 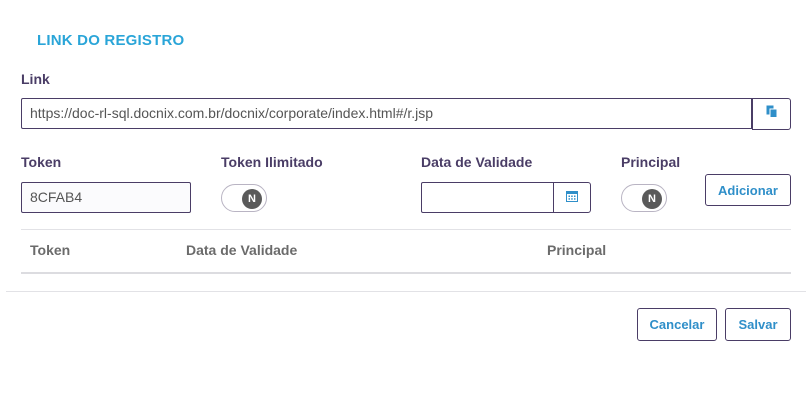 I want to click on principal-toggle: N, so click(x=644, y=198).